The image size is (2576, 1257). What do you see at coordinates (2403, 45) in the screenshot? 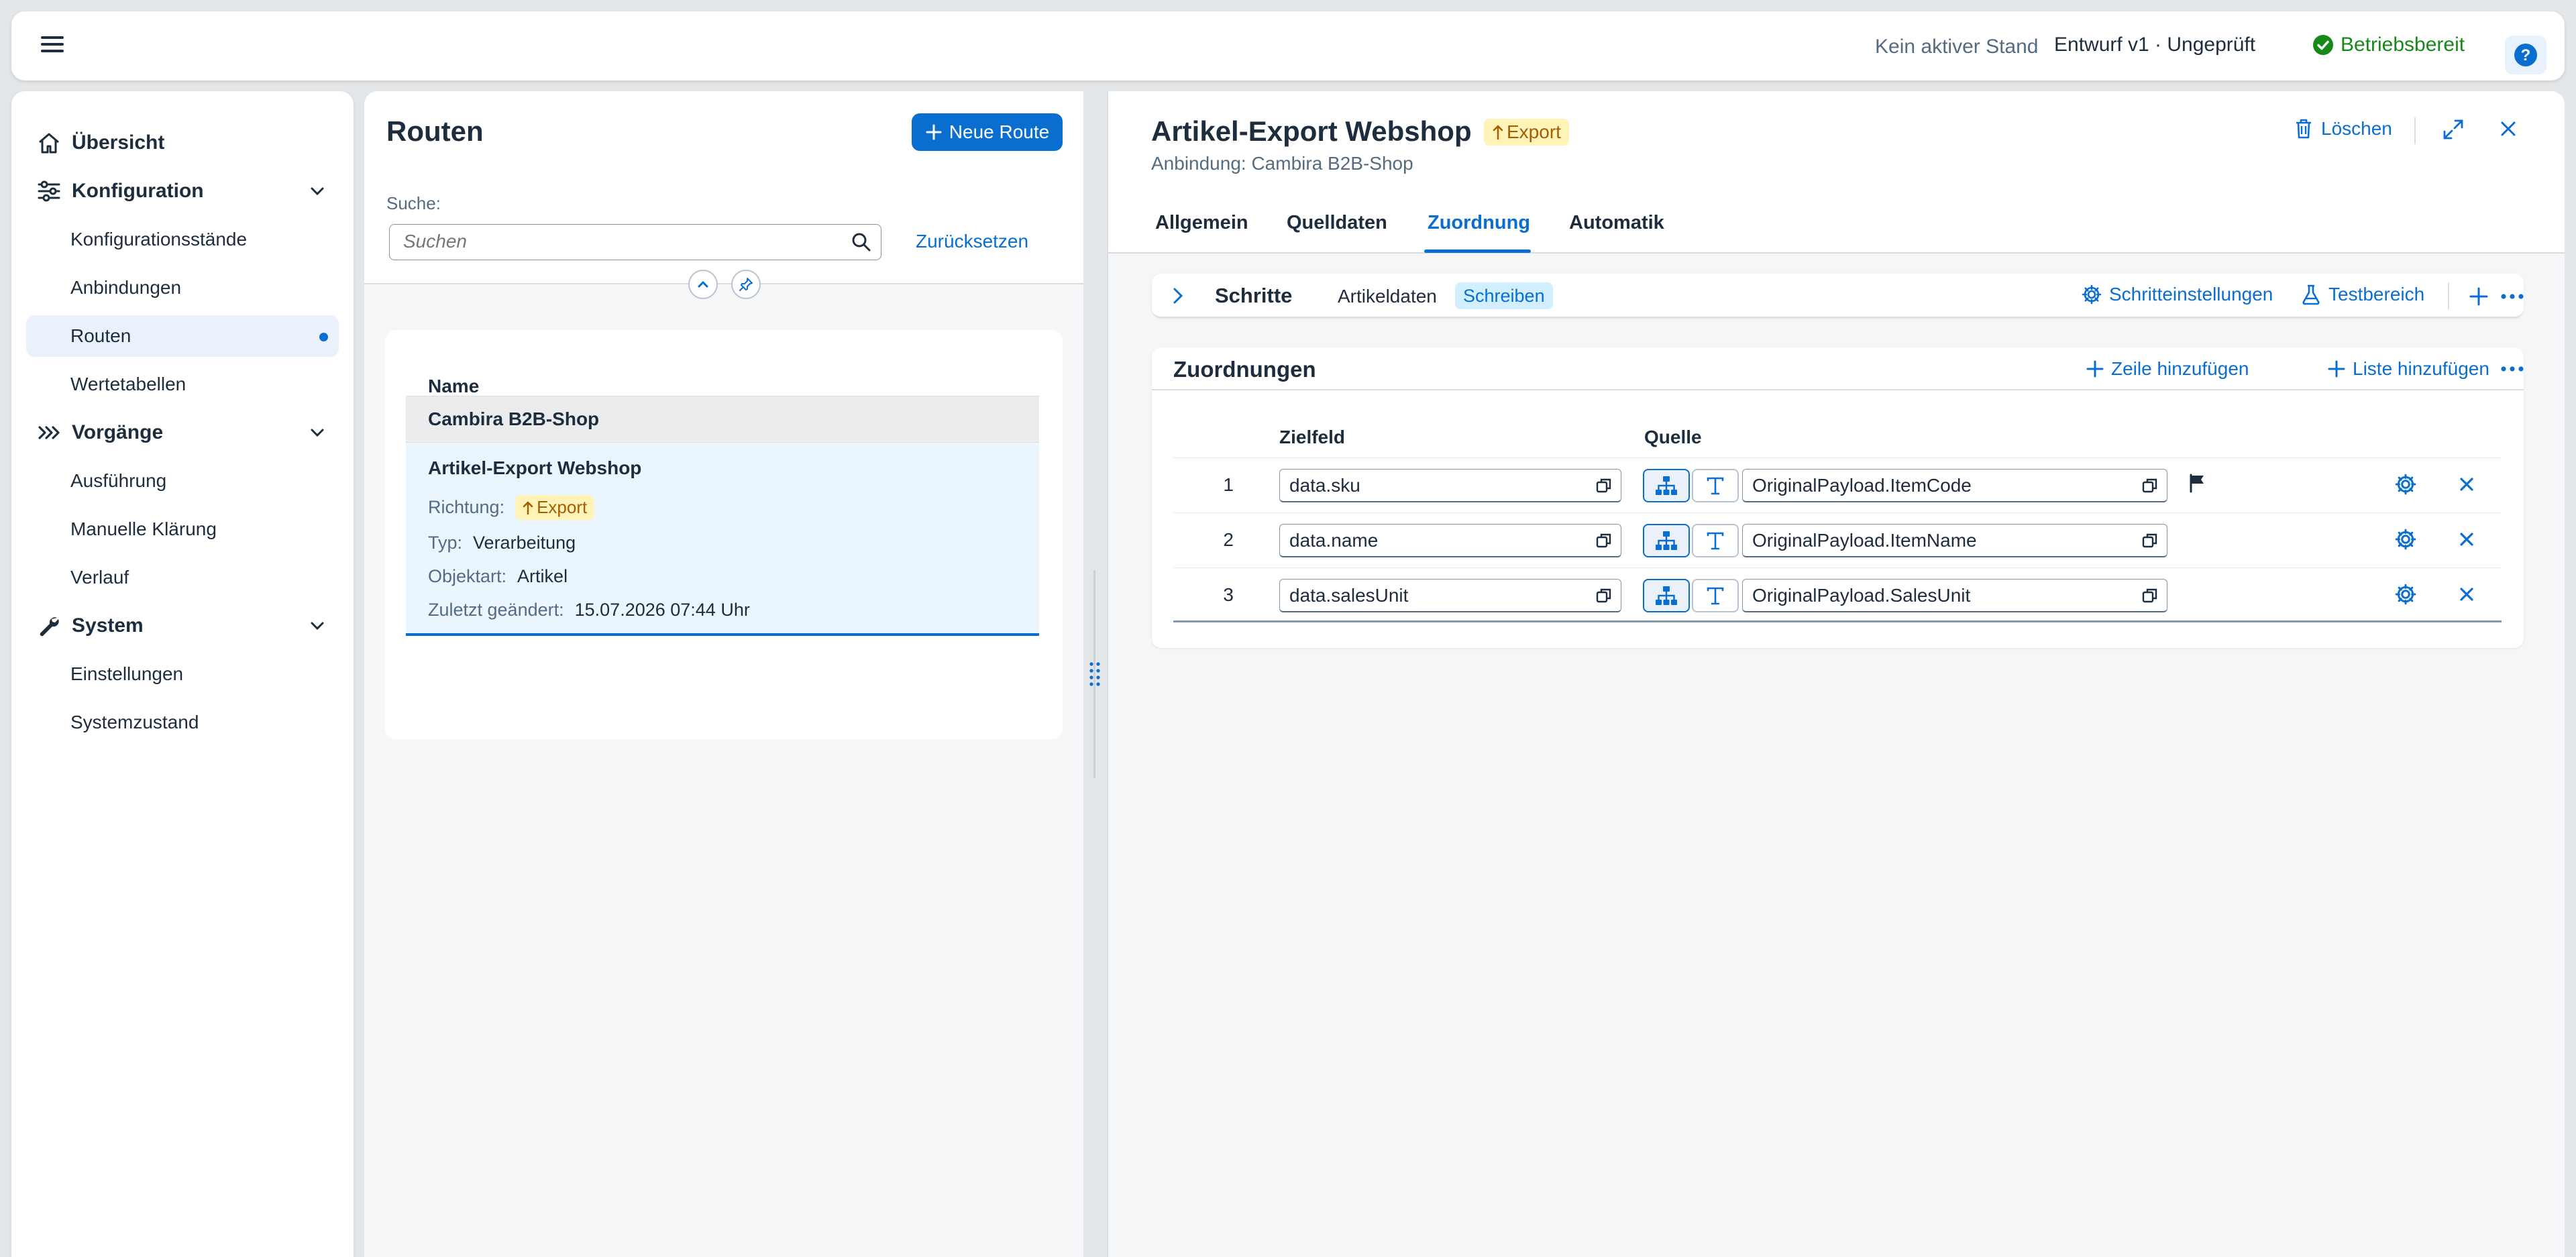
I see `system-status-label: Betriebsbereit` at bounding box center [2403, 45].